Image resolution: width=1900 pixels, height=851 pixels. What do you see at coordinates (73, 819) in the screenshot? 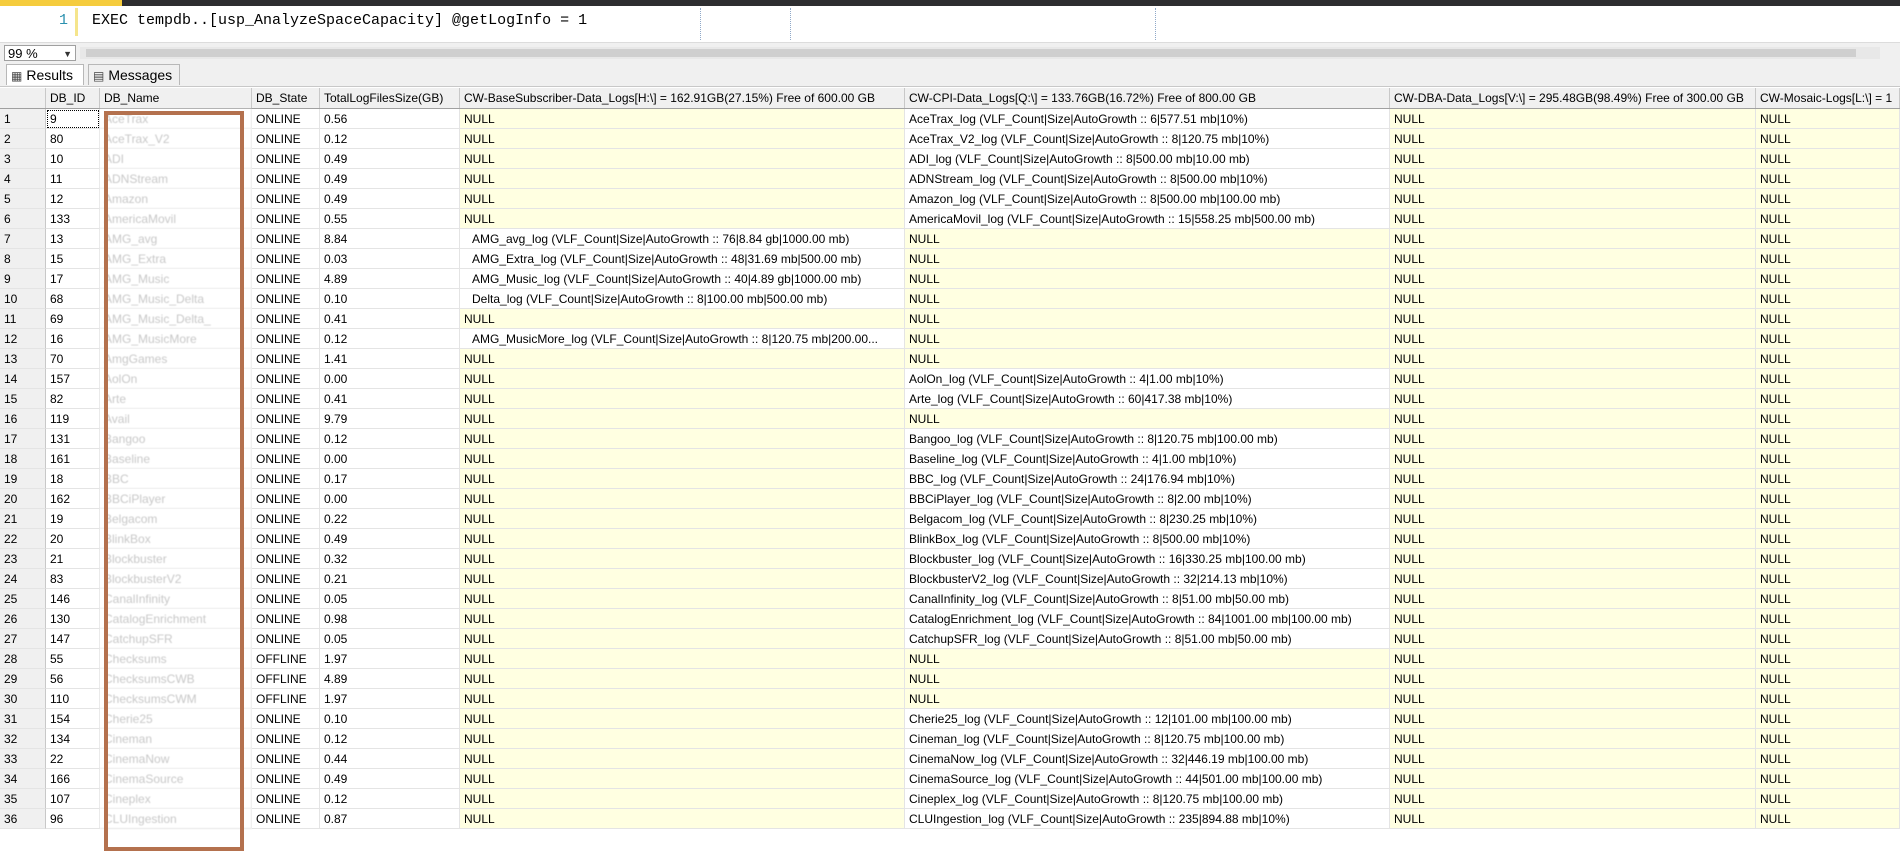
I see `db-id-cell: 96` at bounding box center [73, 819].